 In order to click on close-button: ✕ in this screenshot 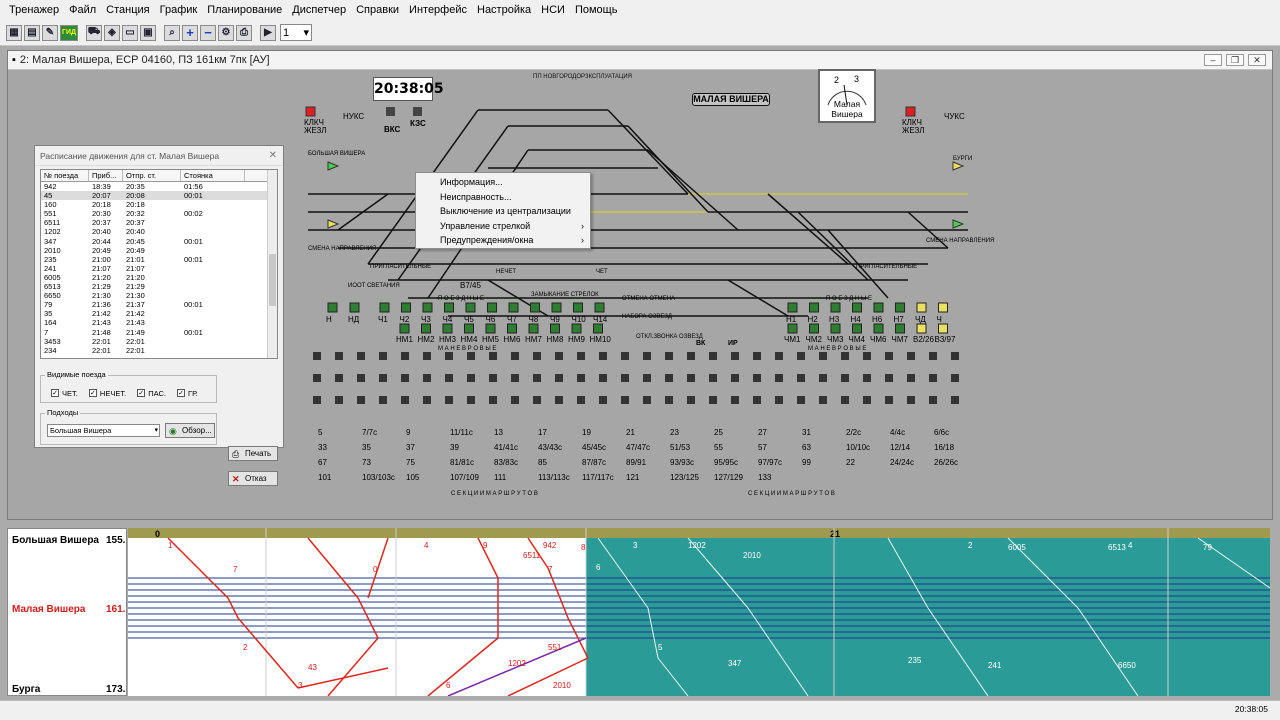, I will do `click(1257, 60)`.